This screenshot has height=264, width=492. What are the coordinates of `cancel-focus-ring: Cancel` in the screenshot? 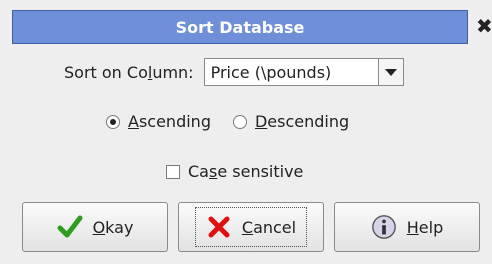 It's located at (251, 227).